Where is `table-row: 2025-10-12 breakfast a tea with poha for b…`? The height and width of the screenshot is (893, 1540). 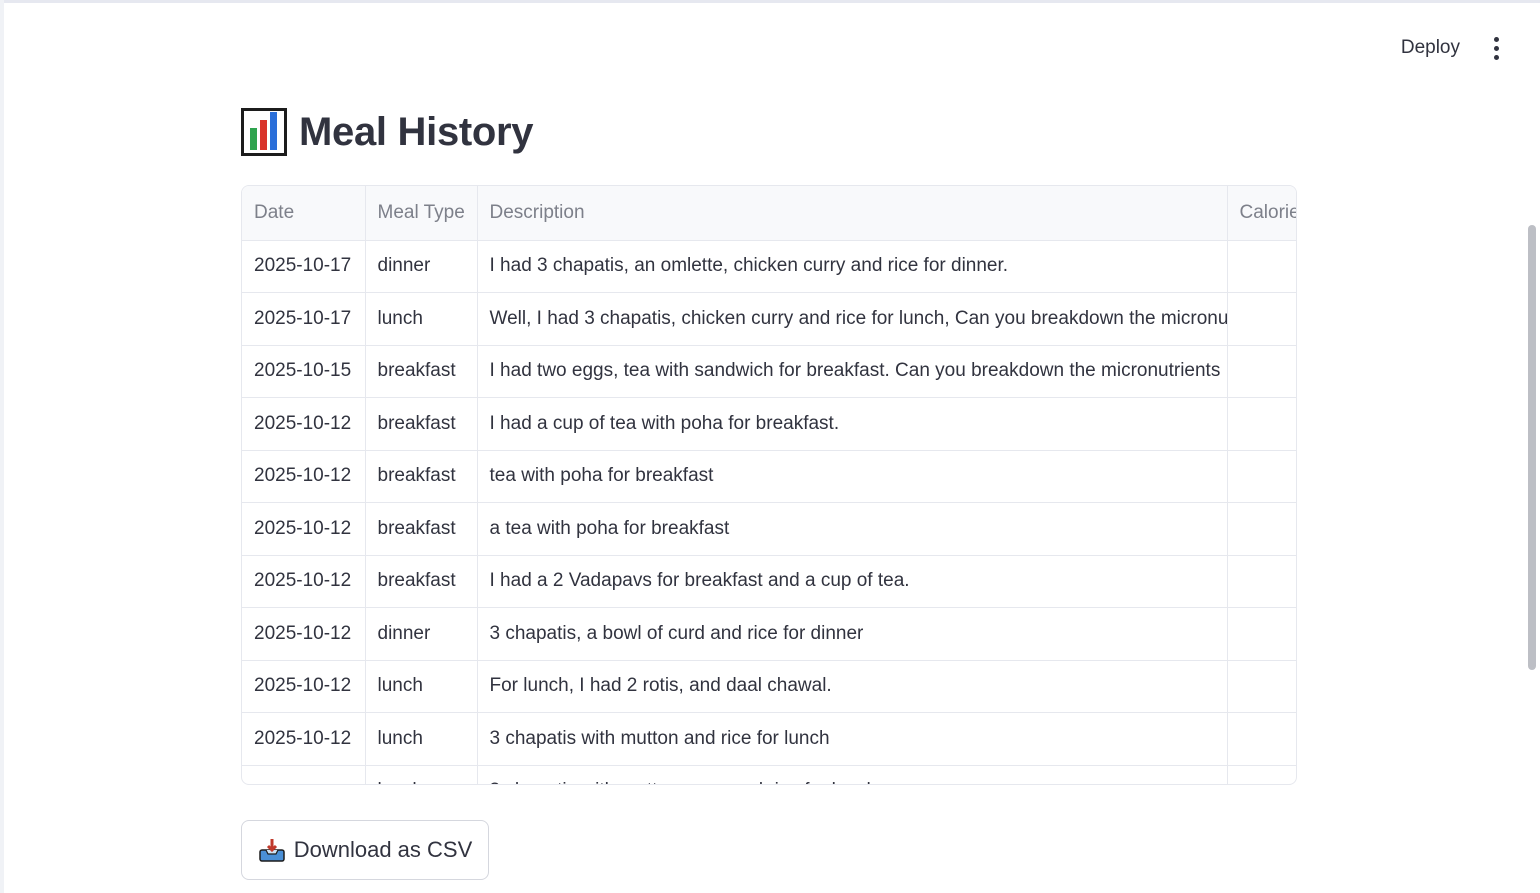 table-row: 2025-10-12 breakfast a tea with poha for b… is located at coordinates (769, 529).